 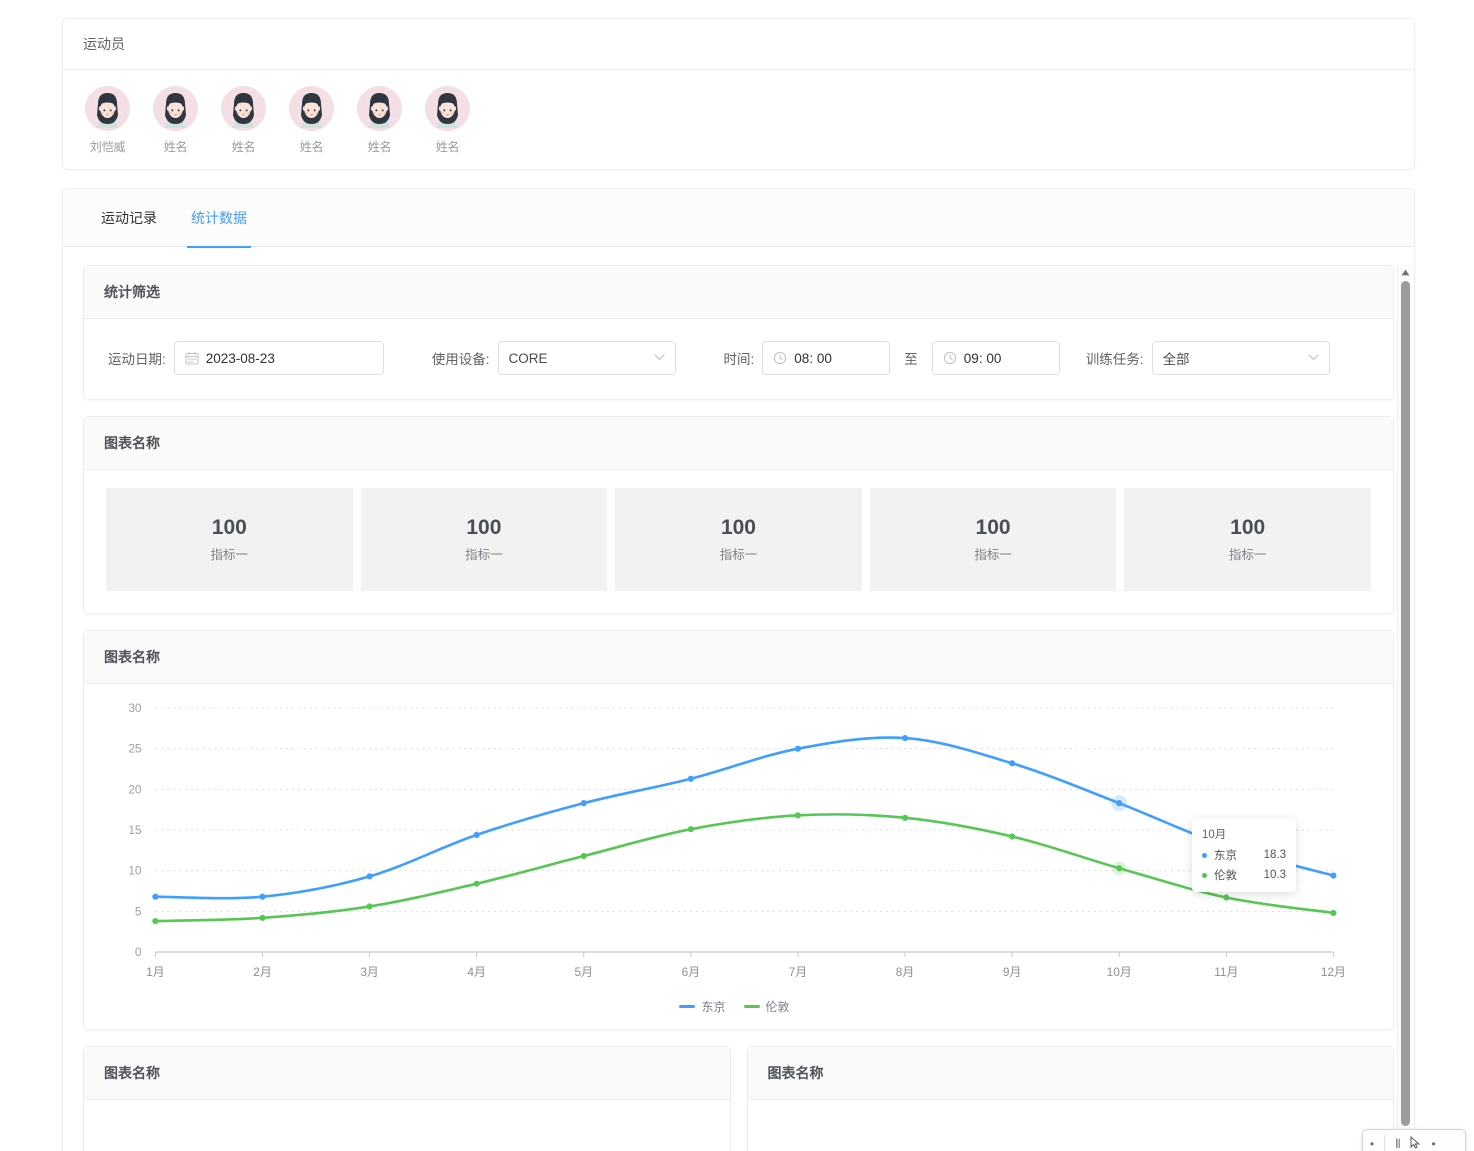 I want to click on x-axis-tick-label: 5月, so click(x=584, y=972).